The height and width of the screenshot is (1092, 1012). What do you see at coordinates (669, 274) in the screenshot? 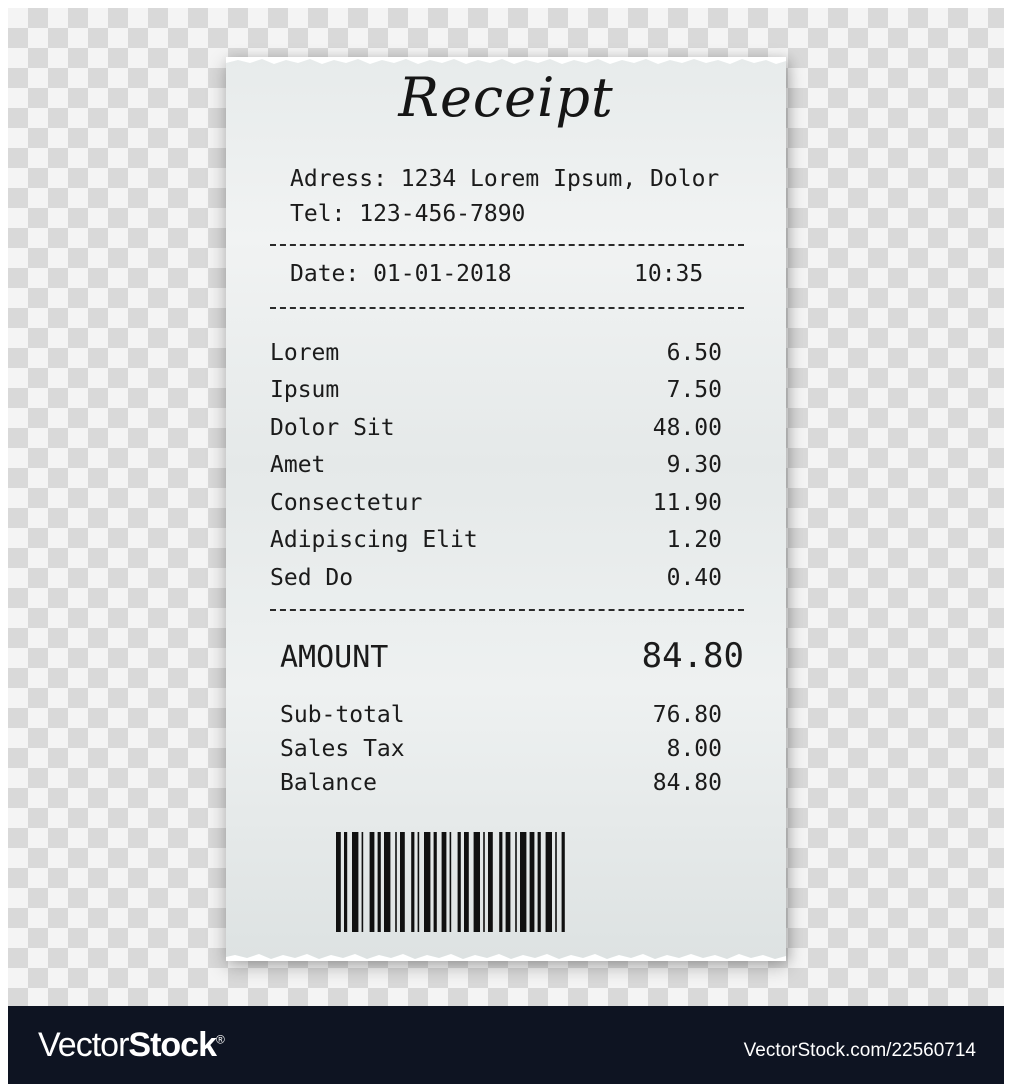
I see `time-line: 10:35` at bounding box center [669, 274].